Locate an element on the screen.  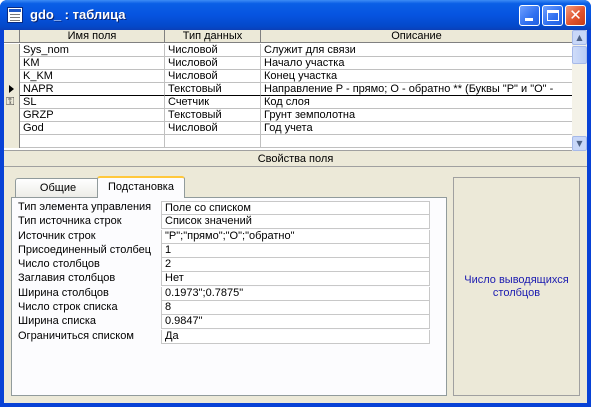
property-label: Число строк списка is located at coordinates (68, 307).